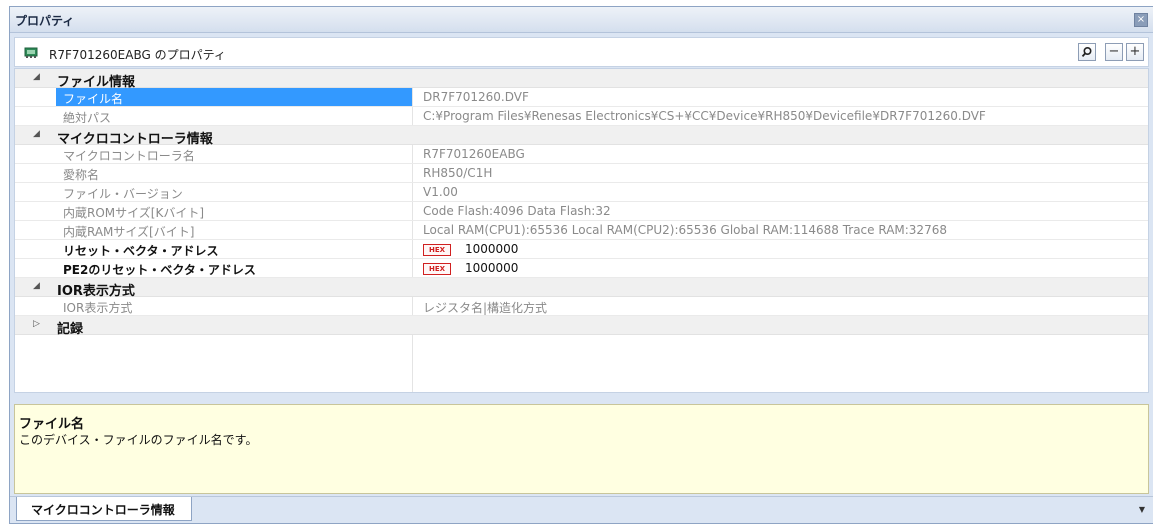 Image resolution: width=1153 pixels, height=530 pixels. I want to click on collapse-all-button: −, so click(1114, 52).